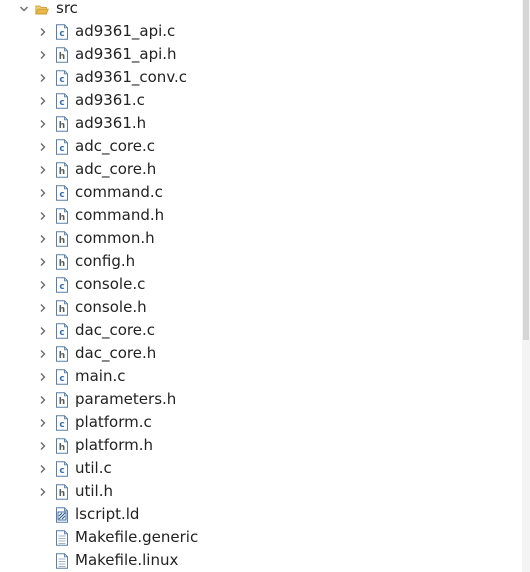 This screenshot has height=572, width=530. Describe the element at coordinates (62, 561) in the screenshot. I see `text-file-icon` at that location.